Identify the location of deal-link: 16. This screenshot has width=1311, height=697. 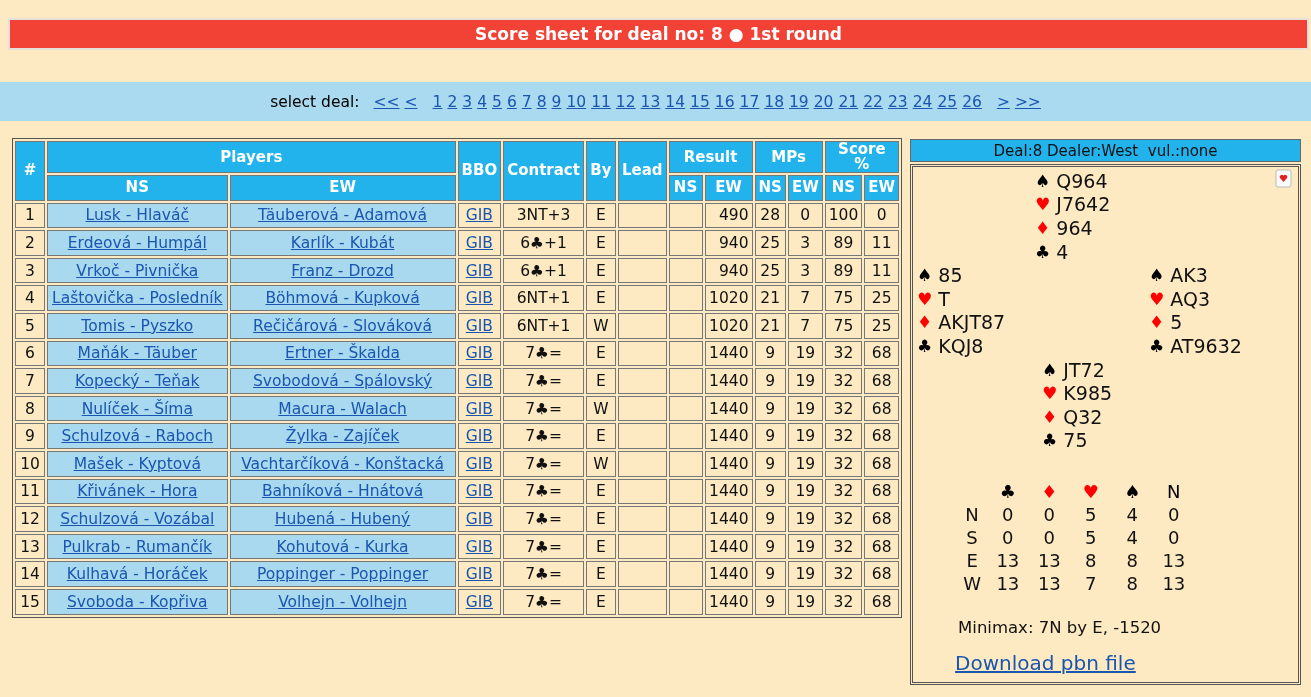
(724, 101).